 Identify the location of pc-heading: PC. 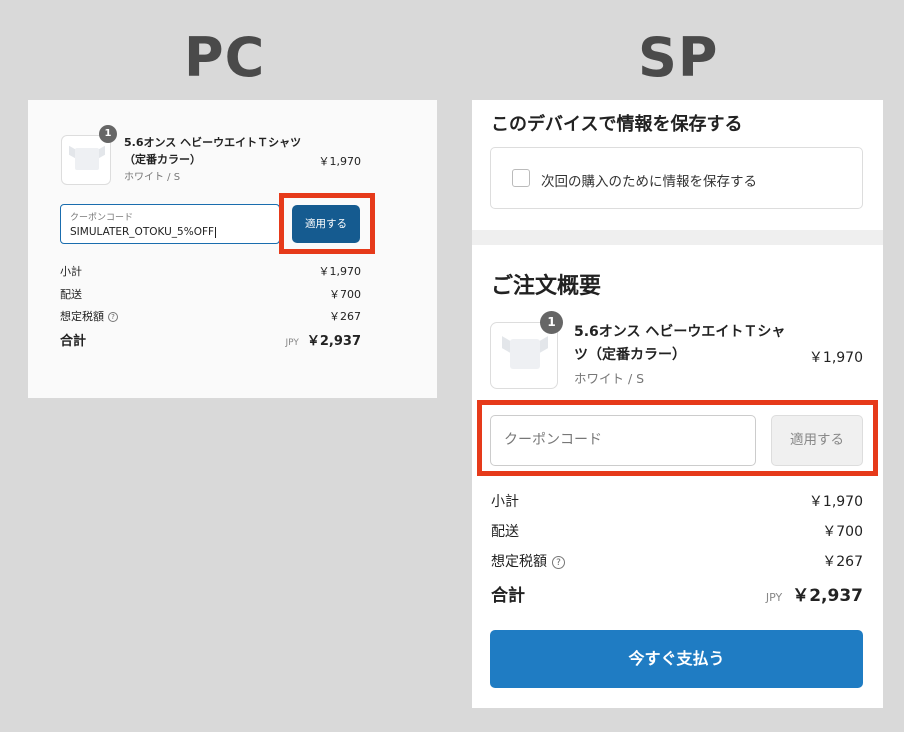
(225, 57).